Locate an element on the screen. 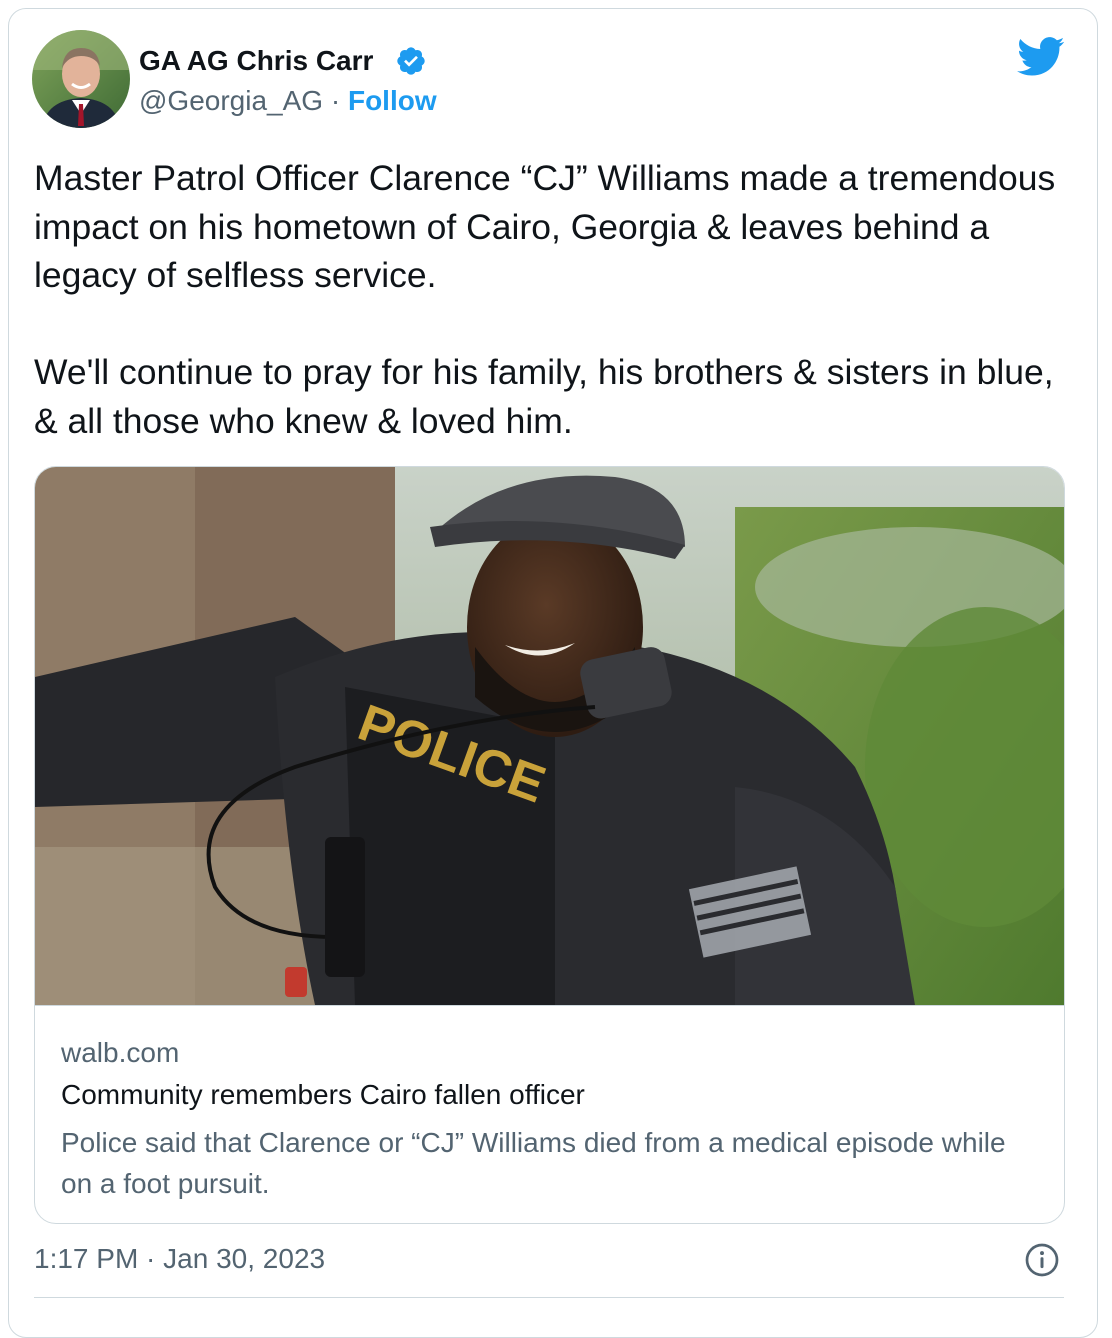 The height and width of the screenshot is (1338, 1112). avatar-photo is located at coordinates (81, 79).